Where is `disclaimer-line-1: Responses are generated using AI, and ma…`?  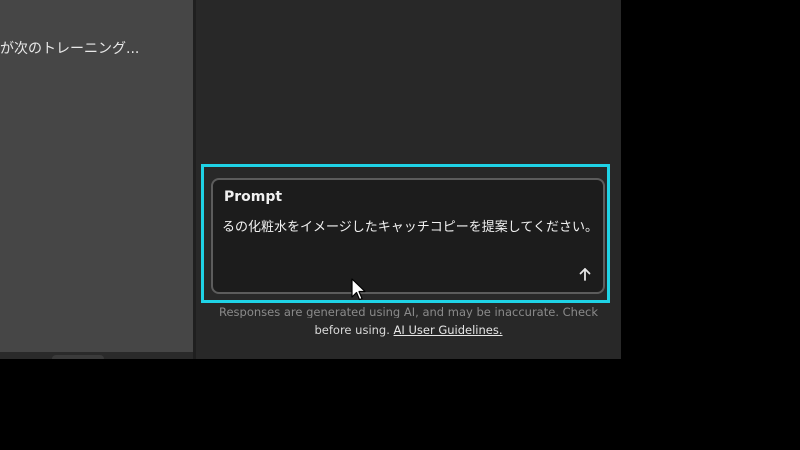
disclaimer-line-1: Responses are generated using AI, and ma… is located at coordinates (408, 312).